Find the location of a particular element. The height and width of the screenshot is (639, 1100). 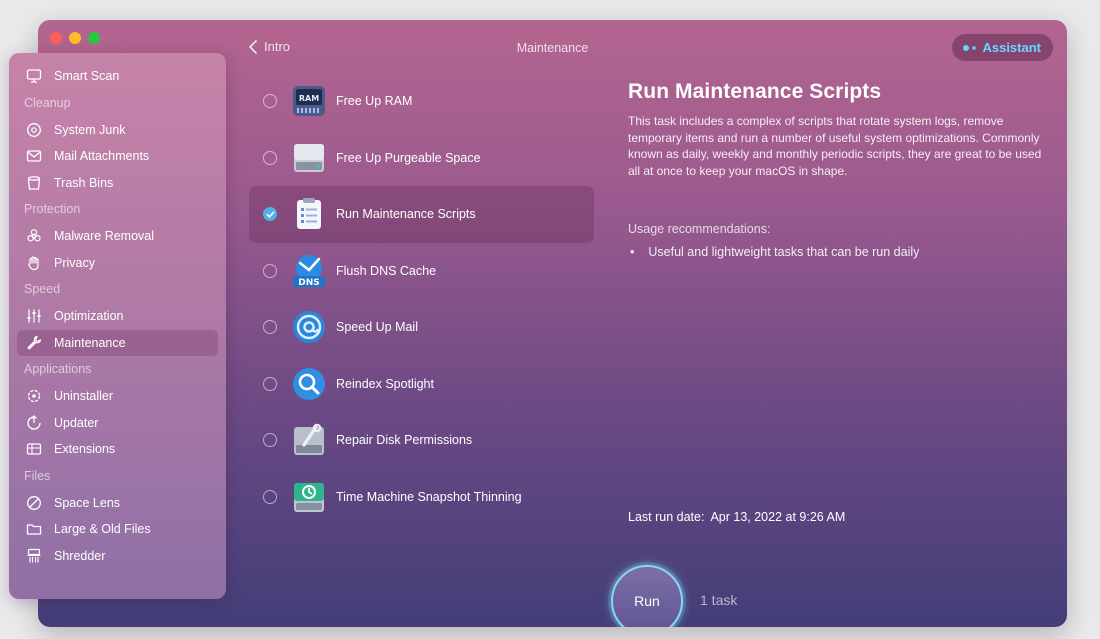

task-label: Free Up Purgeable Space is located at coordinates (408, 157).